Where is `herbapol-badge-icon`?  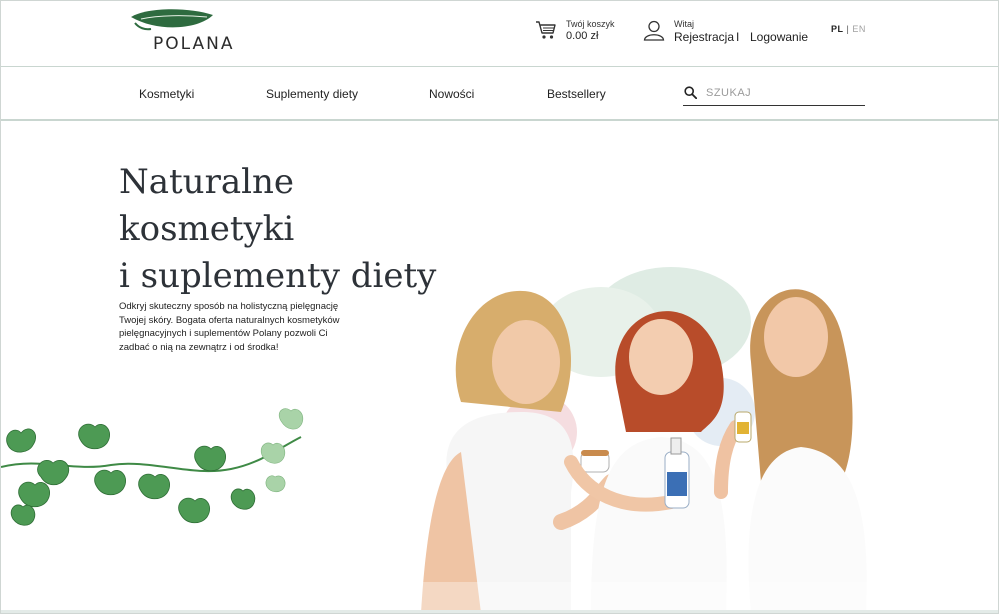 herbapol-badge-icon is located at coordinates (172, 20).